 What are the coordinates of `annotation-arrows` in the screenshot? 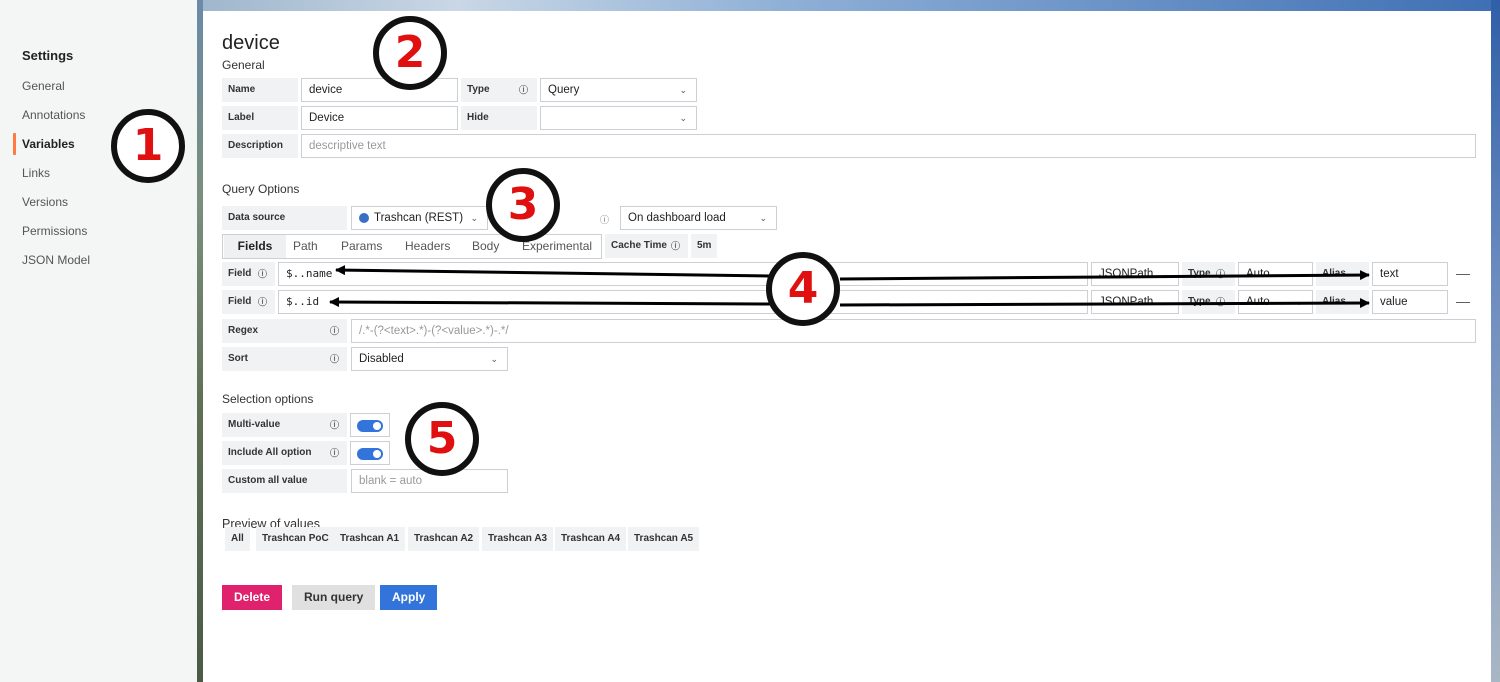 It's located at (849, 287).